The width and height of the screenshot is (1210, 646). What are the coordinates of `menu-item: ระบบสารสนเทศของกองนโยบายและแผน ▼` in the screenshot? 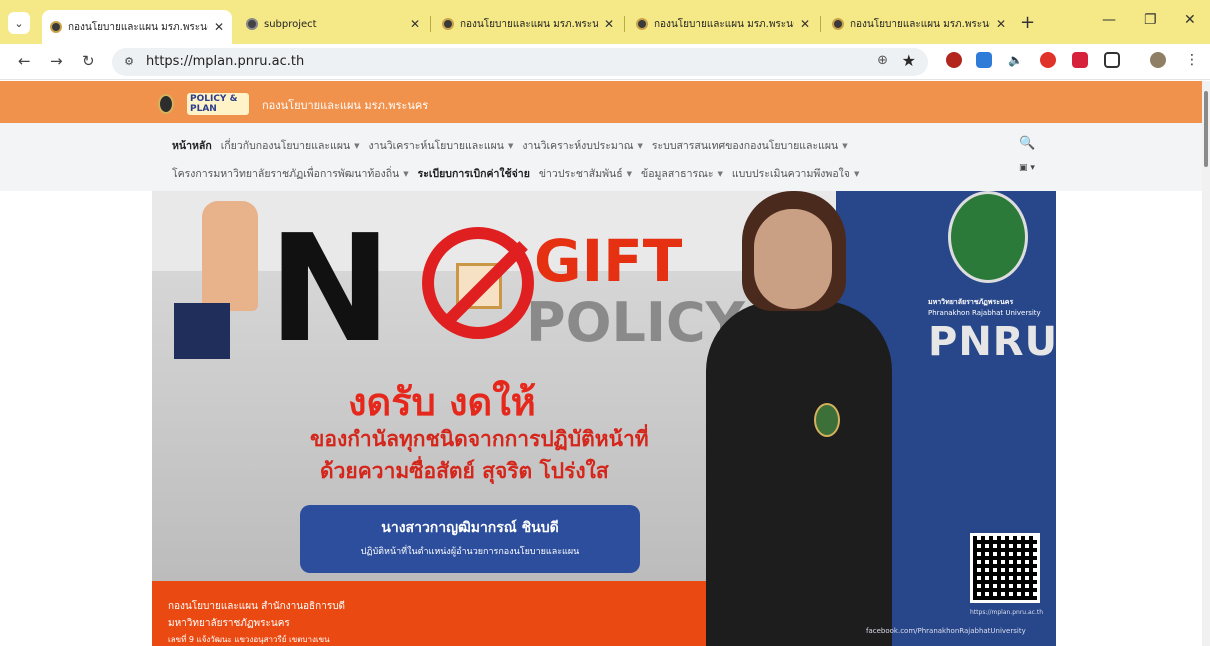 It's located at (750, 145).